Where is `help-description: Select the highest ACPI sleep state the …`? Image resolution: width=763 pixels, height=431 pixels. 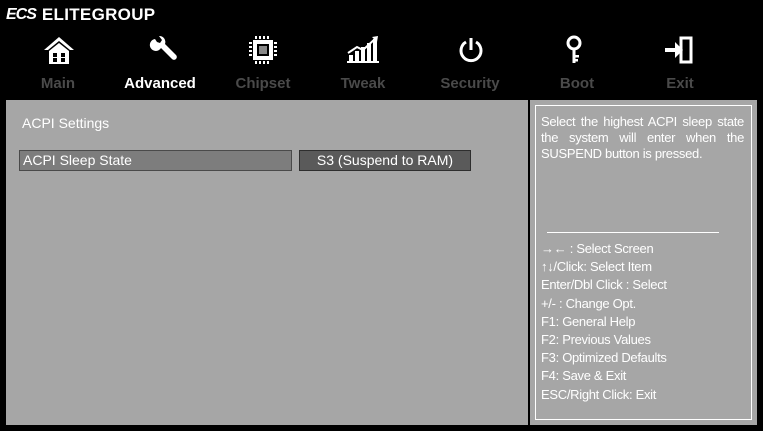
help-description: Select the highest ACPI sleep state the … is located at coordinates (642, 137).